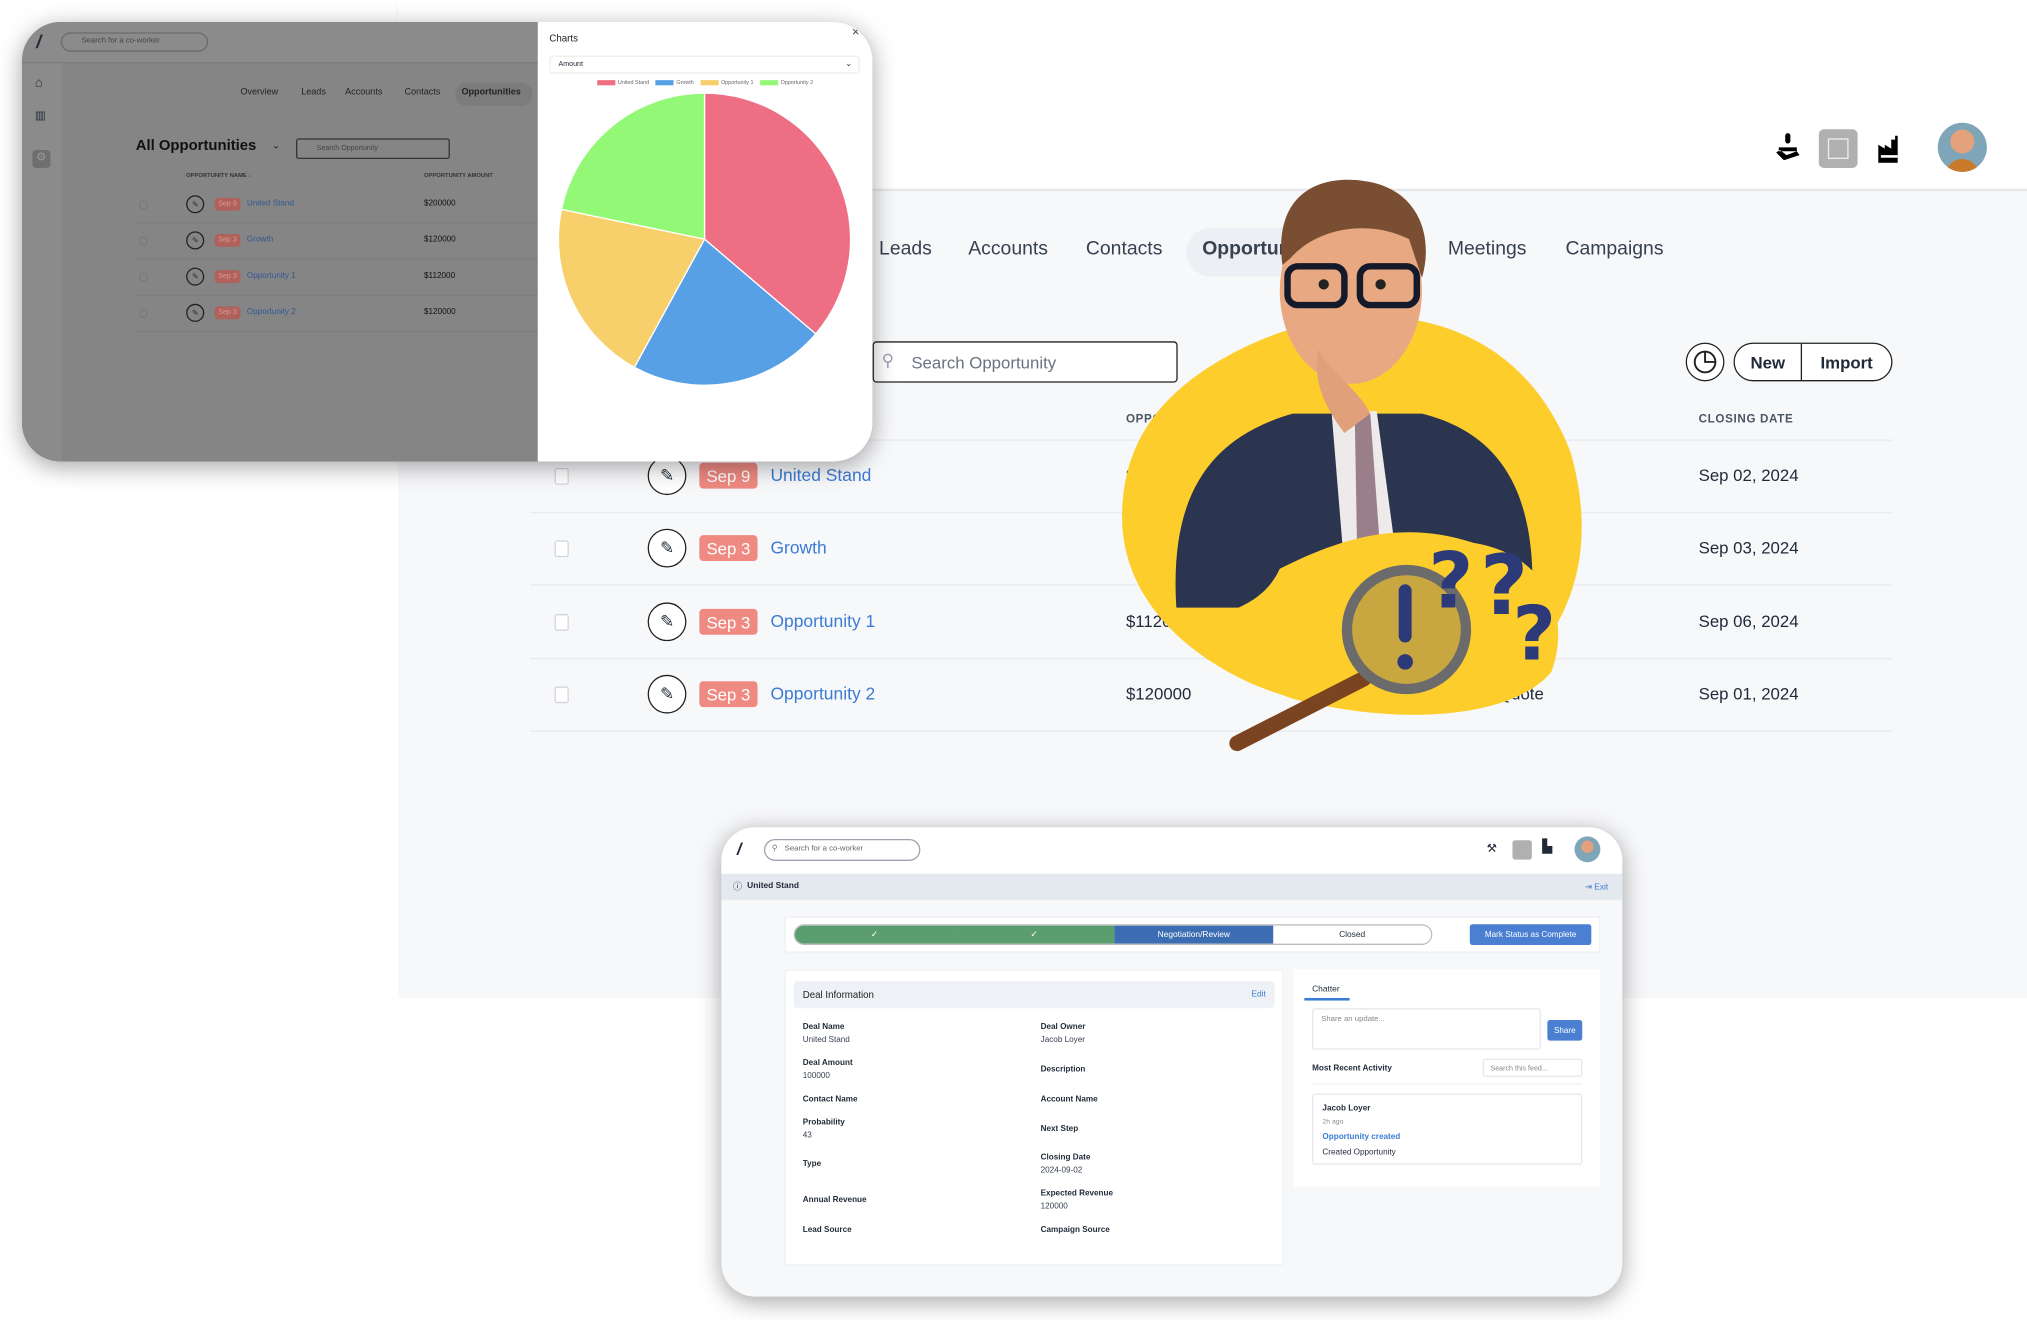  I want to click on new-button: New, so click(1769, 362).